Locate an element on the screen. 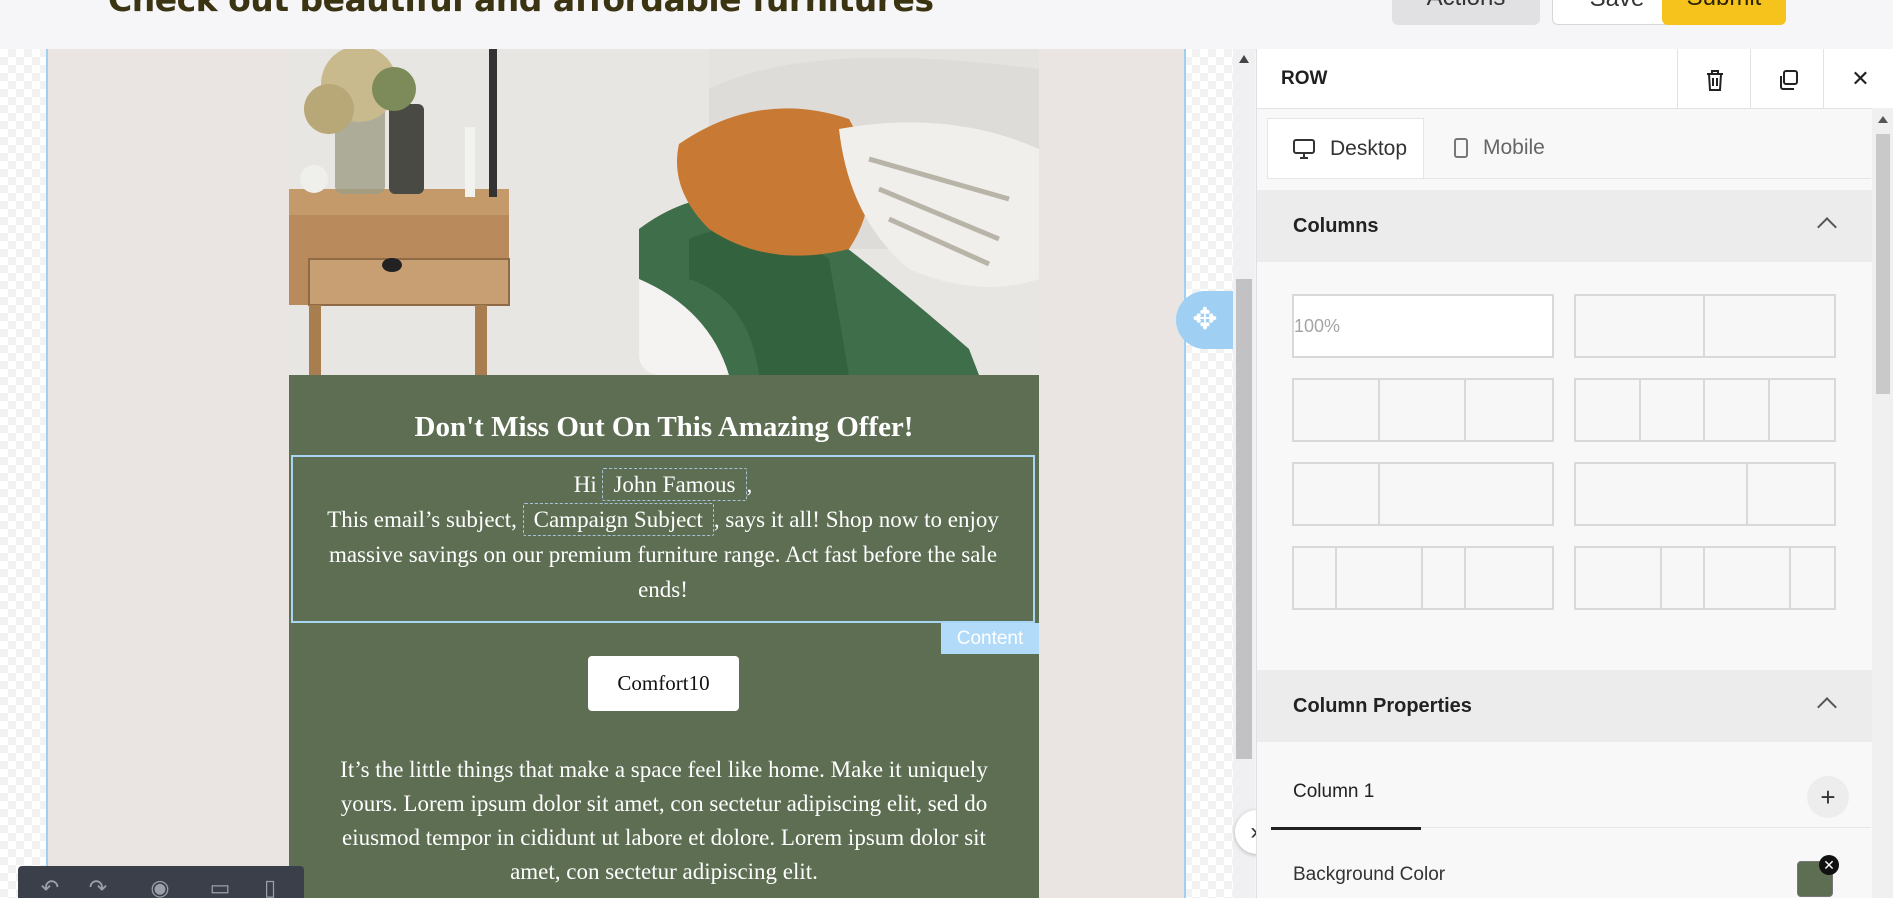  actions-button: Actions is located at coordinates (1466, 12).